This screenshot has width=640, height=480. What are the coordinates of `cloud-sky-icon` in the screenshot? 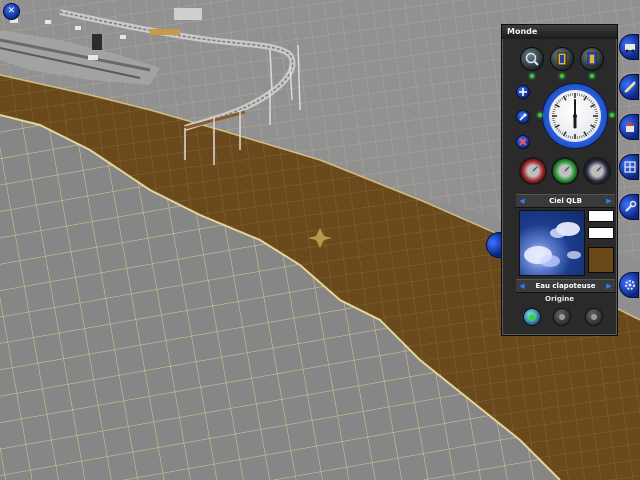 It's located at (552, 244).